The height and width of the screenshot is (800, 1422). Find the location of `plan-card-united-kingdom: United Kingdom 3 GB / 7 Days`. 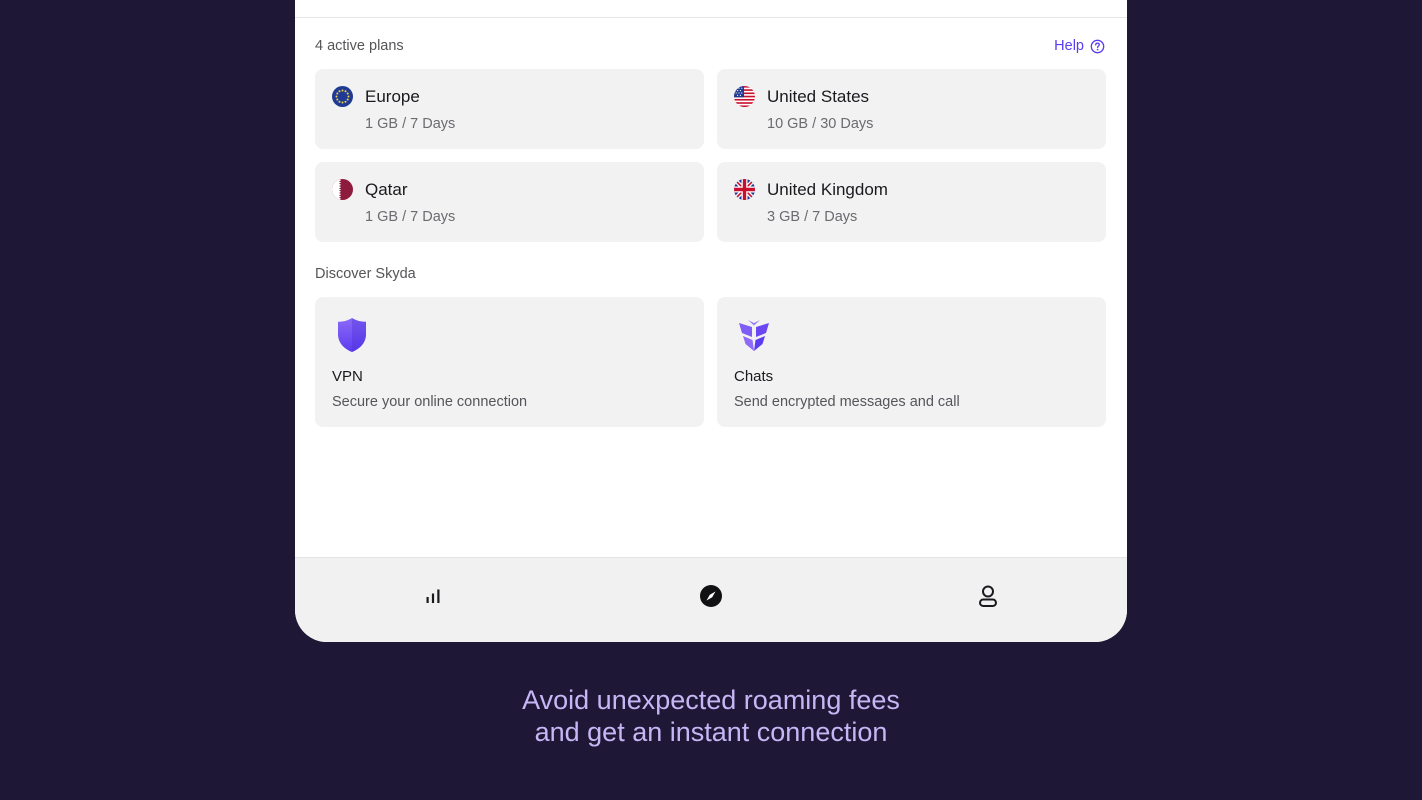

plan-card-united-kingdom: United Kingdom 3 GB / 7 Days is located at coordinates (911, 202).